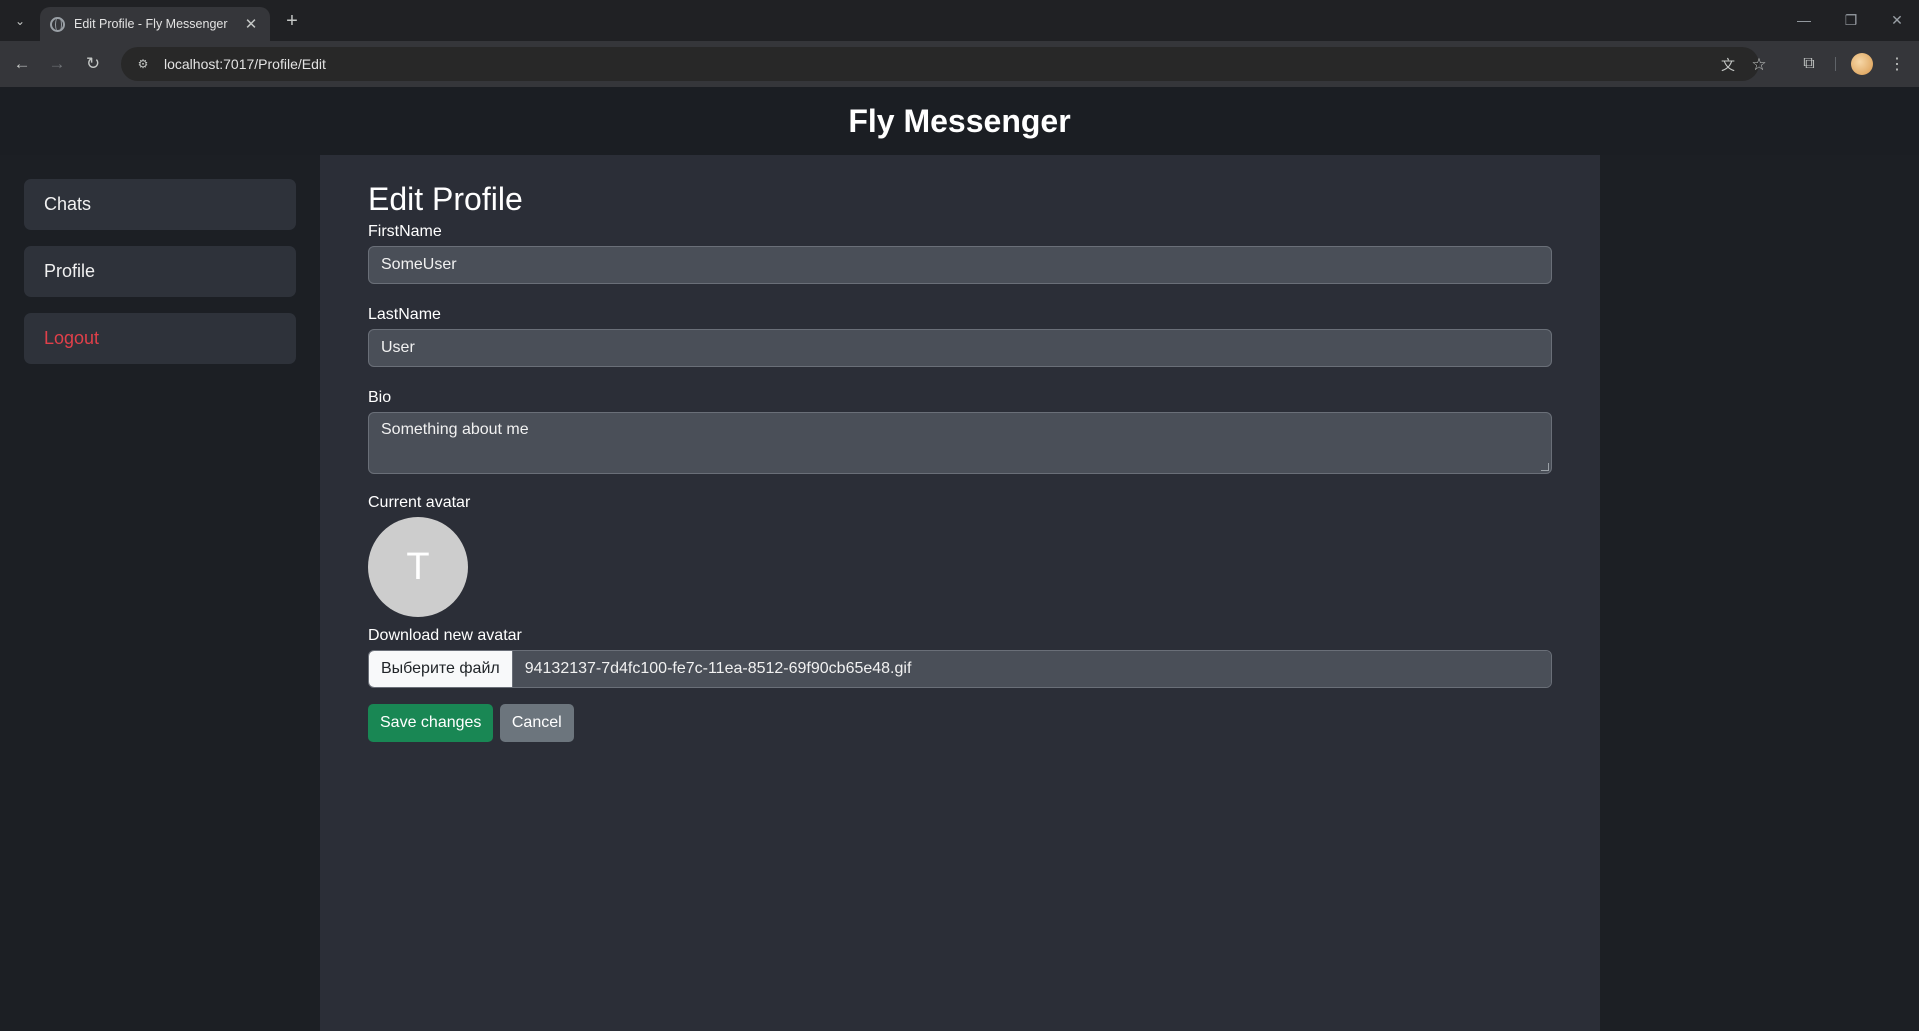 Image resolution: width=1919 pixels, height=1031 pixels. Describe the element at coordinates (536, 723) in the screenshot. I see `cancel-button: Cancel` at that location.